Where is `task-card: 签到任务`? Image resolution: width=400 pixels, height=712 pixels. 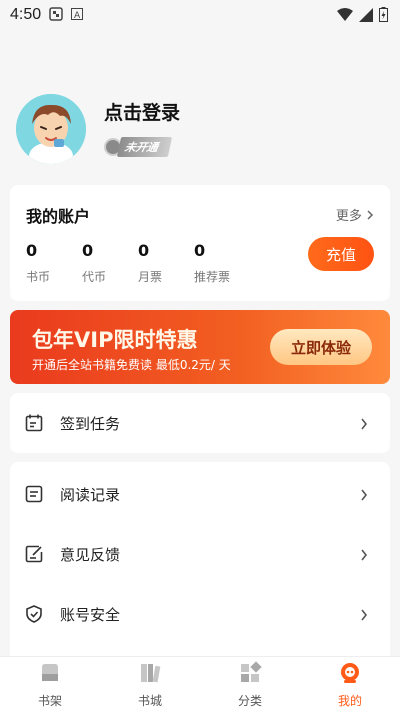 task-card: 签到任务 is located at coordinates (200, 423).